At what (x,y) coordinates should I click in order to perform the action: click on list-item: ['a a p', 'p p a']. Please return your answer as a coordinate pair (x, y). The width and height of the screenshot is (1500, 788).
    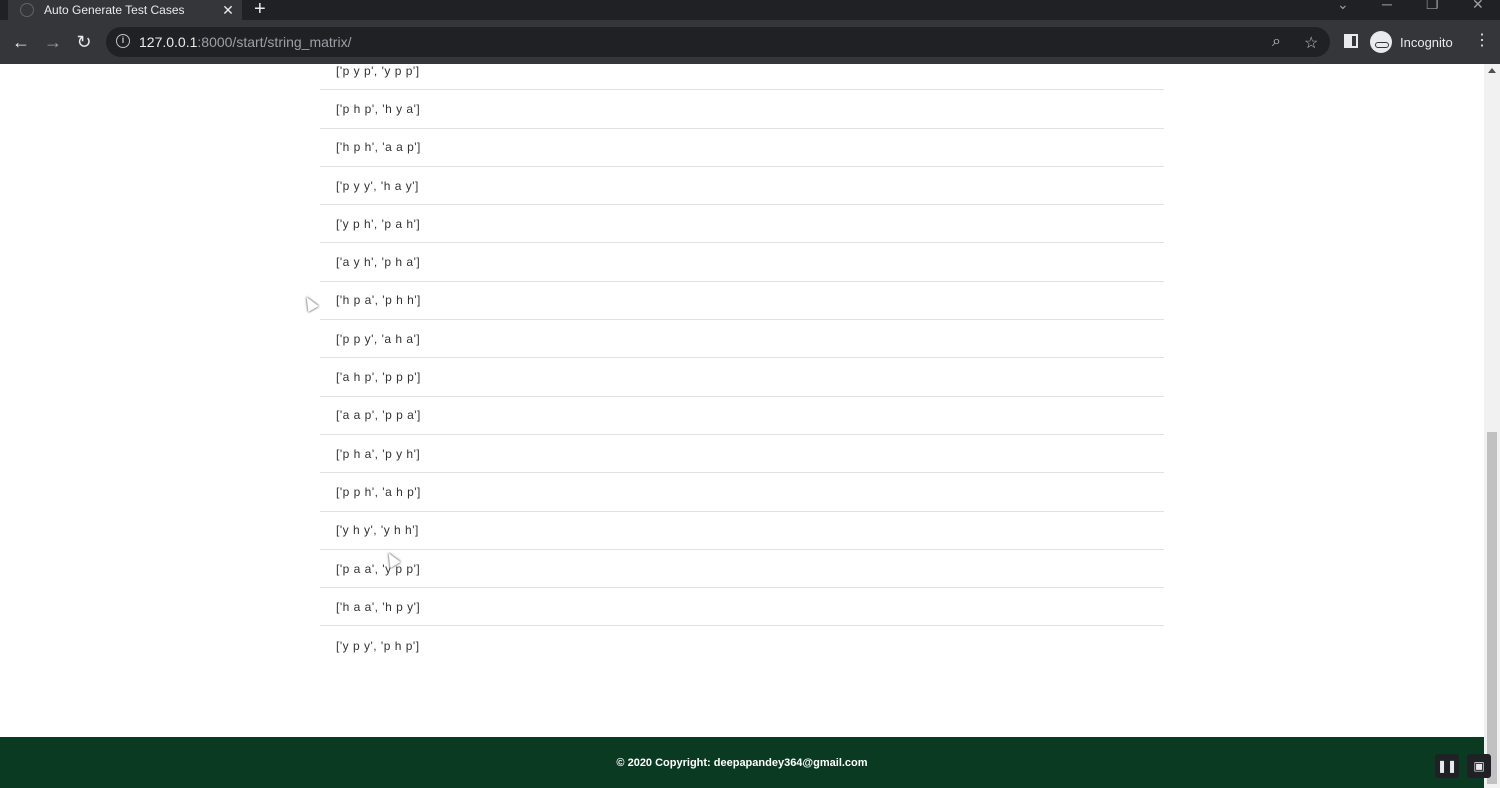
    Looking at the image, I should click on (742, 416).